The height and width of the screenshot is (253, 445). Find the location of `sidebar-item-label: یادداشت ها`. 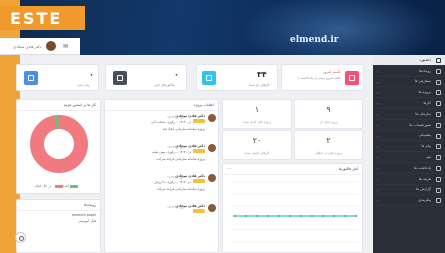

sidebar-item-label: یادداشت ها is located at coordinates (422, 167).